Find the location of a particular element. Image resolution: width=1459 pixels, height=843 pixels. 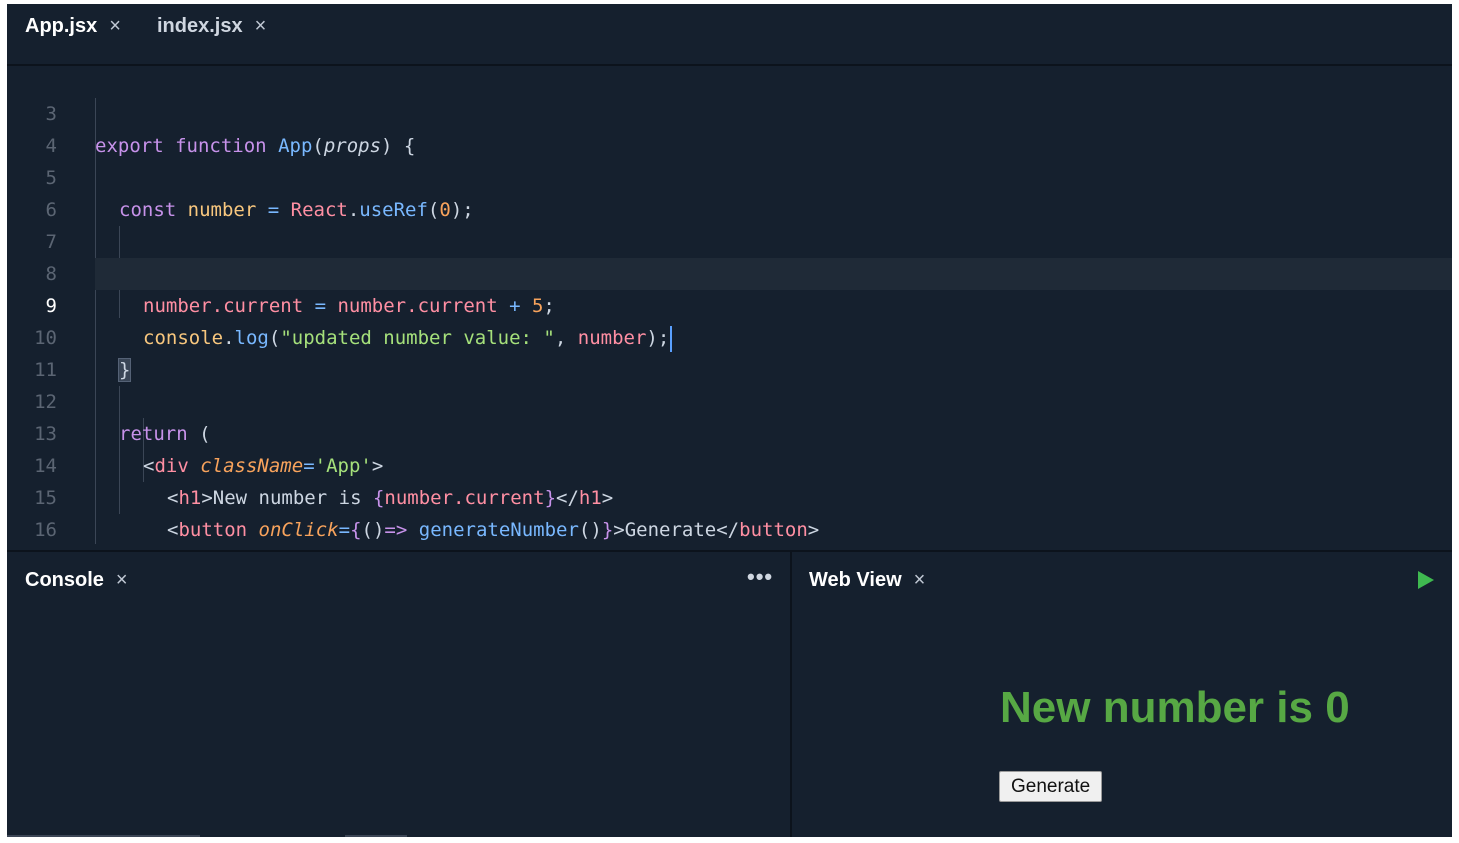

rendered-heading: New number is 0 is located at coordinates (1175, 707).